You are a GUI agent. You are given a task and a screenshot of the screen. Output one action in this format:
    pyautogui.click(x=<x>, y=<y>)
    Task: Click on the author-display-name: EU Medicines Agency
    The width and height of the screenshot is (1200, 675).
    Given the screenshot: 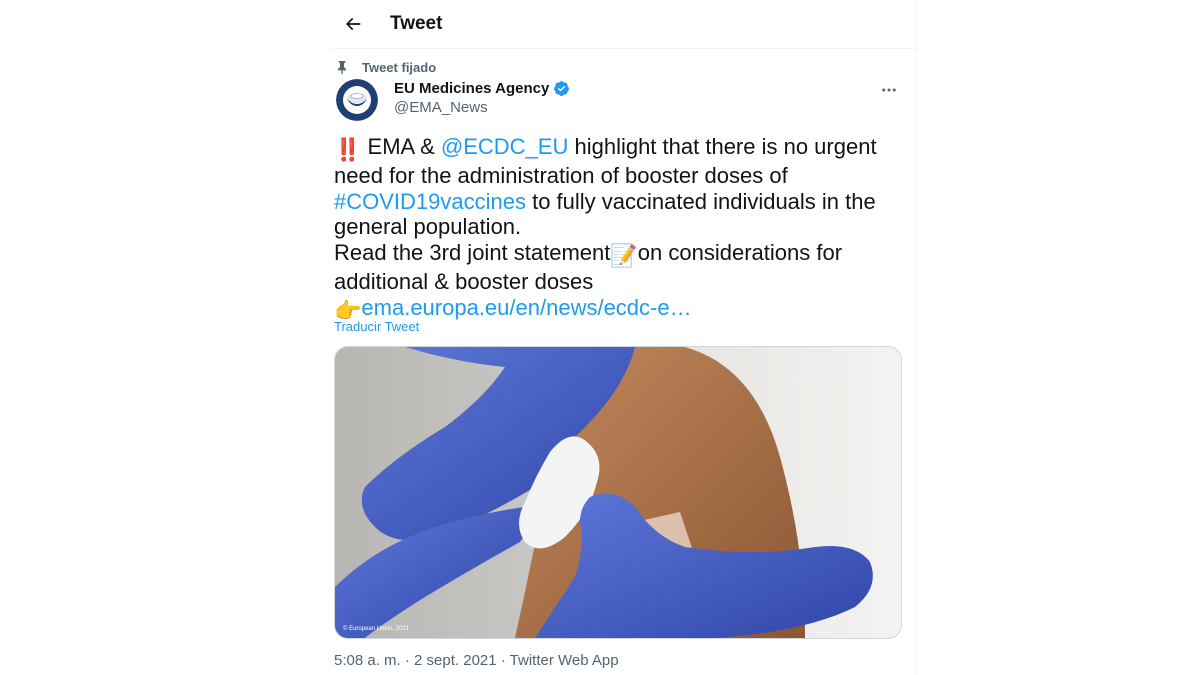 What is the action you would take?
    pyautogui.click(x=471, y=88)
    